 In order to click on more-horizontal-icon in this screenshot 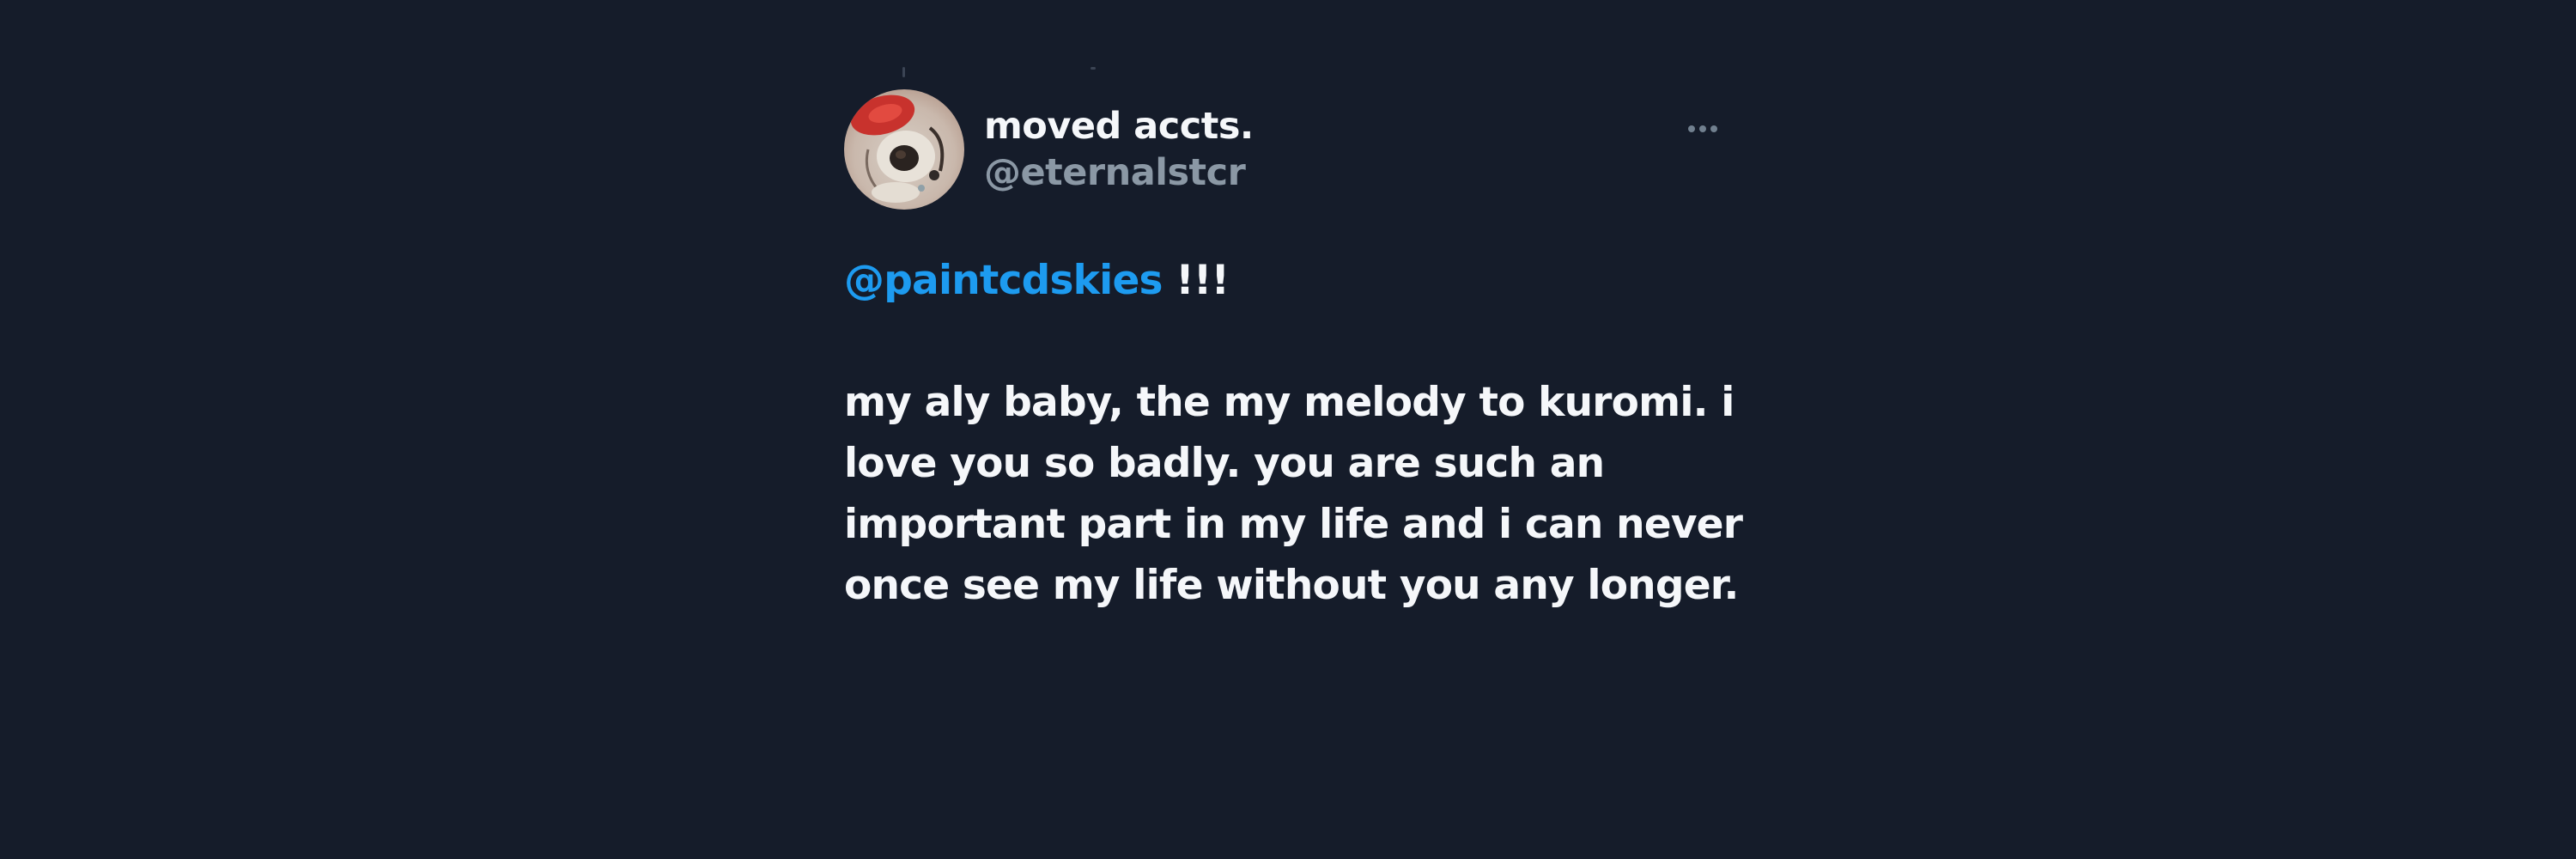, I will do `click(1692, 128)`.